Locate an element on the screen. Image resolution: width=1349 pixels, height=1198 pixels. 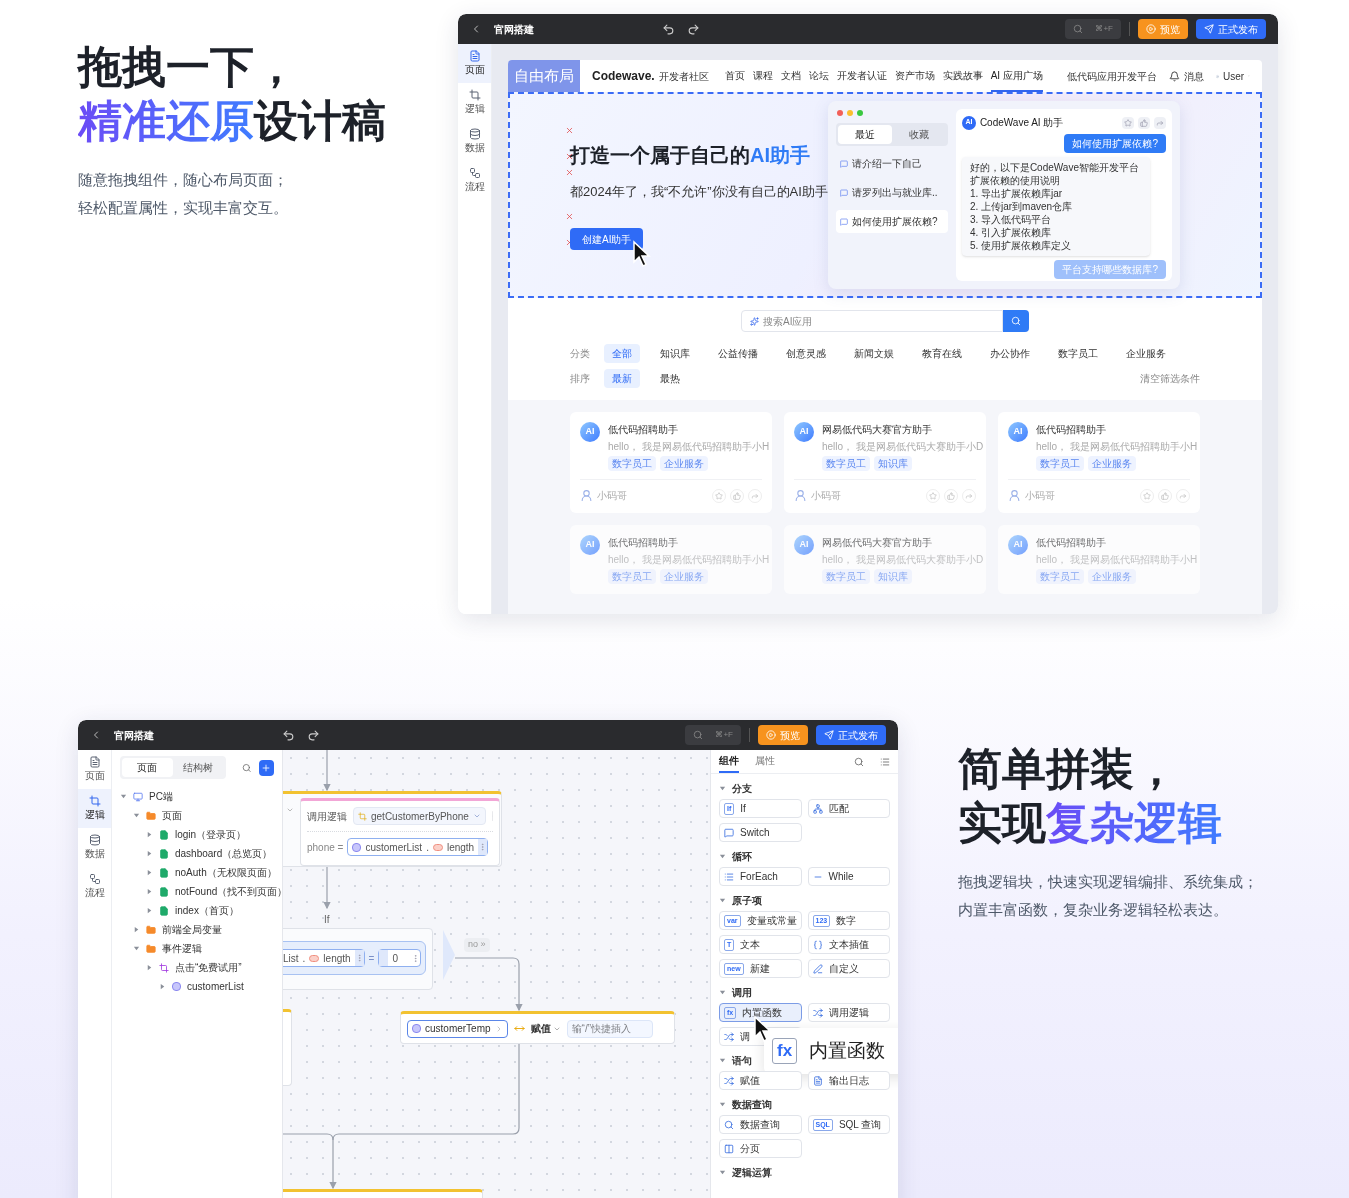
tree-item: 点击“免费试用” is located at coordinates (197, 967).